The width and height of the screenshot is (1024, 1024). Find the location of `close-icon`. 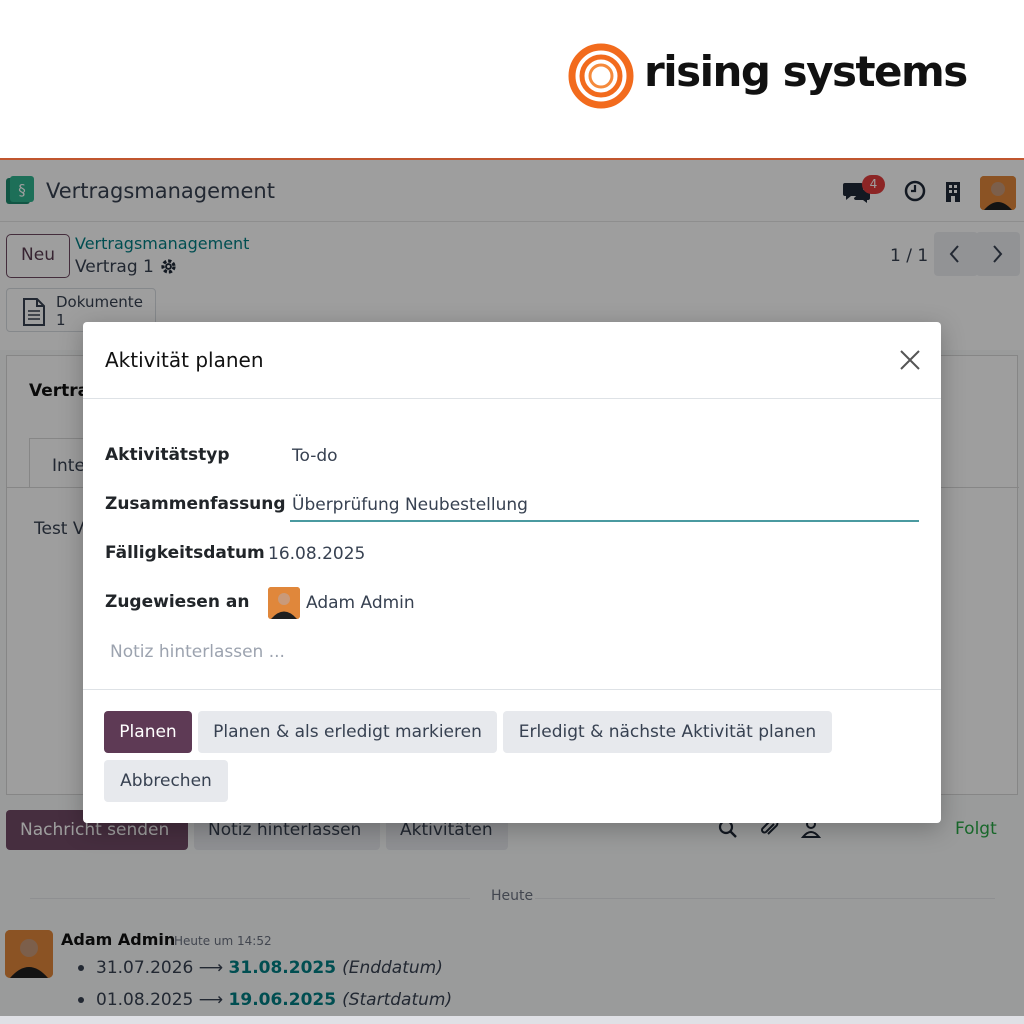

close-icon is located at coordinates (910, 360).